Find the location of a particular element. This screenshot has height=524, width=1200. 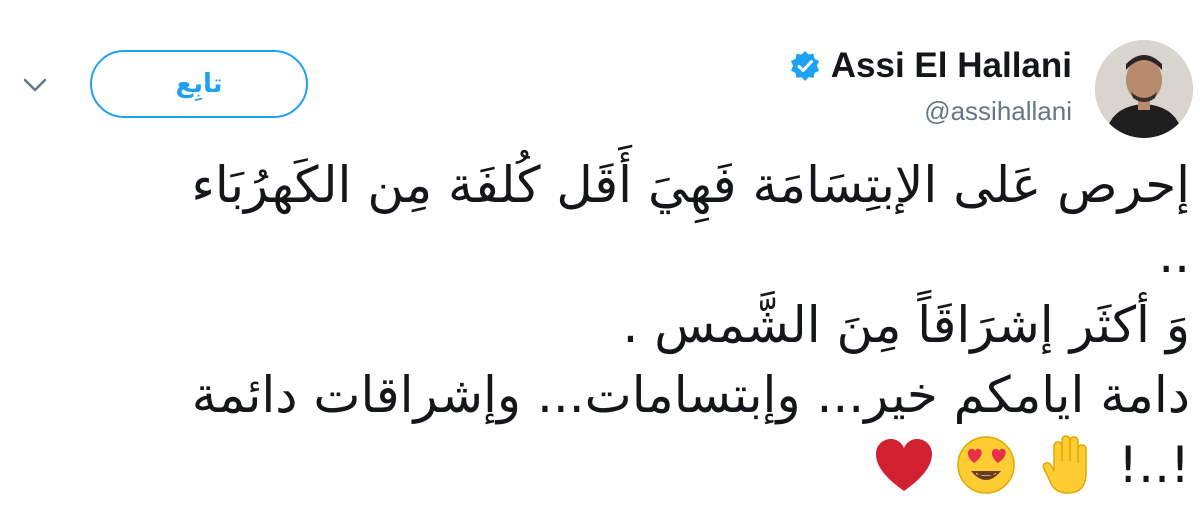

user-handle: @assihallani is located at coordinates (998, 111).